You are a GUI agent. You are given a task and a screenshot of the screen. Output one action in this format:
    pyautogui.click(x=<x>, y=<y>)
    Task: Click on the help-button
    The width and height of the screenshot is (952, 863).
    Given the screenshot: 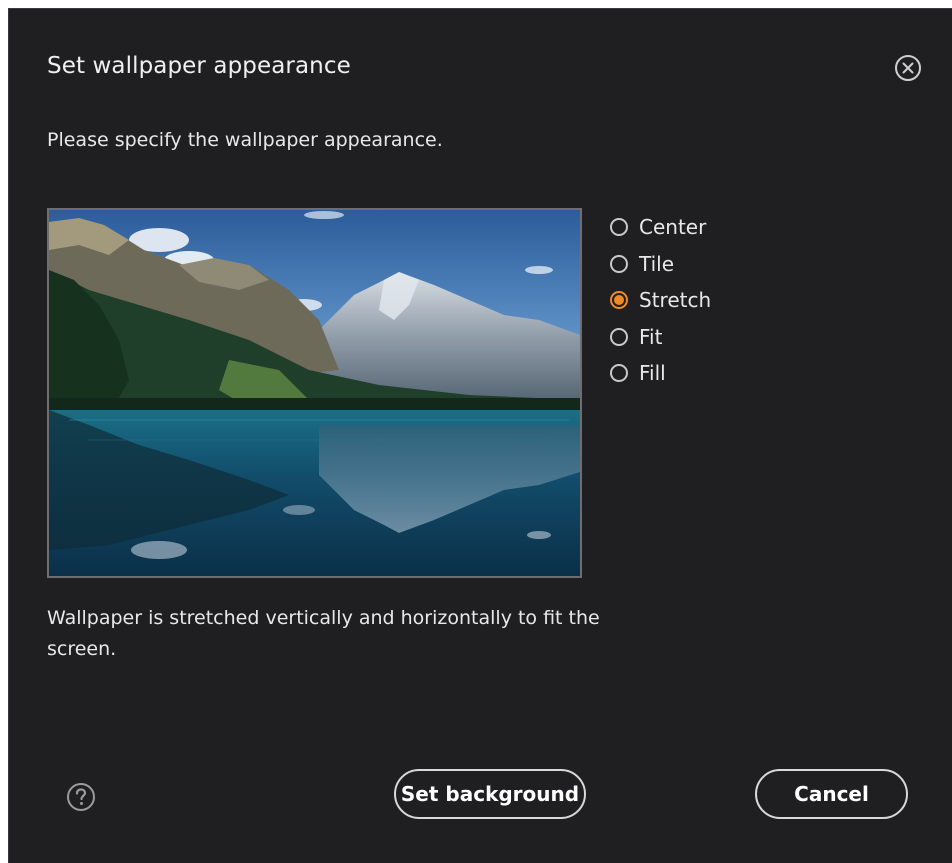 What is the action you would take?
    pyautogui.click(x=81, y=797)
    